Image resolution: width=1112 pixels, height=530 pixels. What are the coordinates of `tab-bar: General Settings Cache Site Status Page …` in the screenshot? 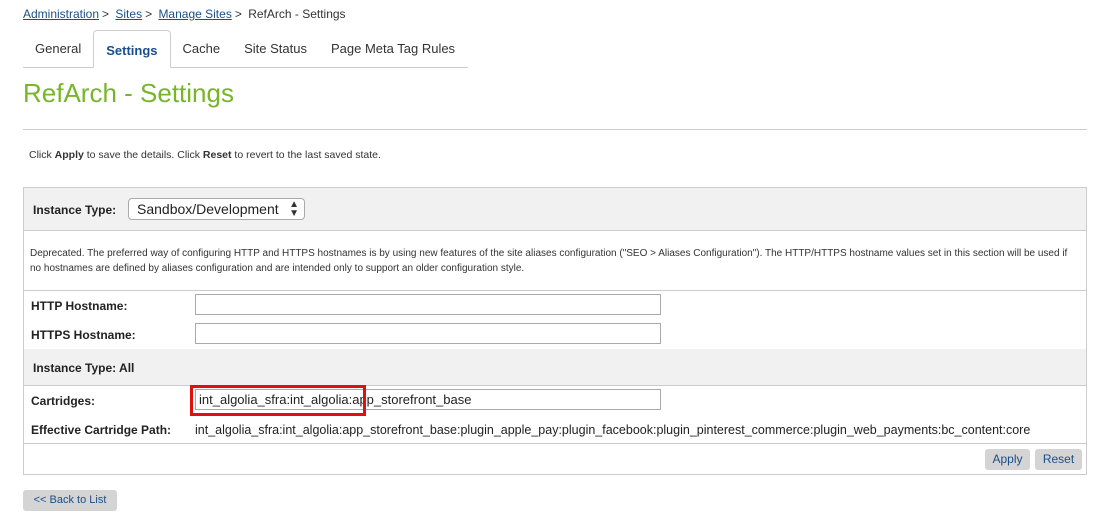 It's located at (245, 49).